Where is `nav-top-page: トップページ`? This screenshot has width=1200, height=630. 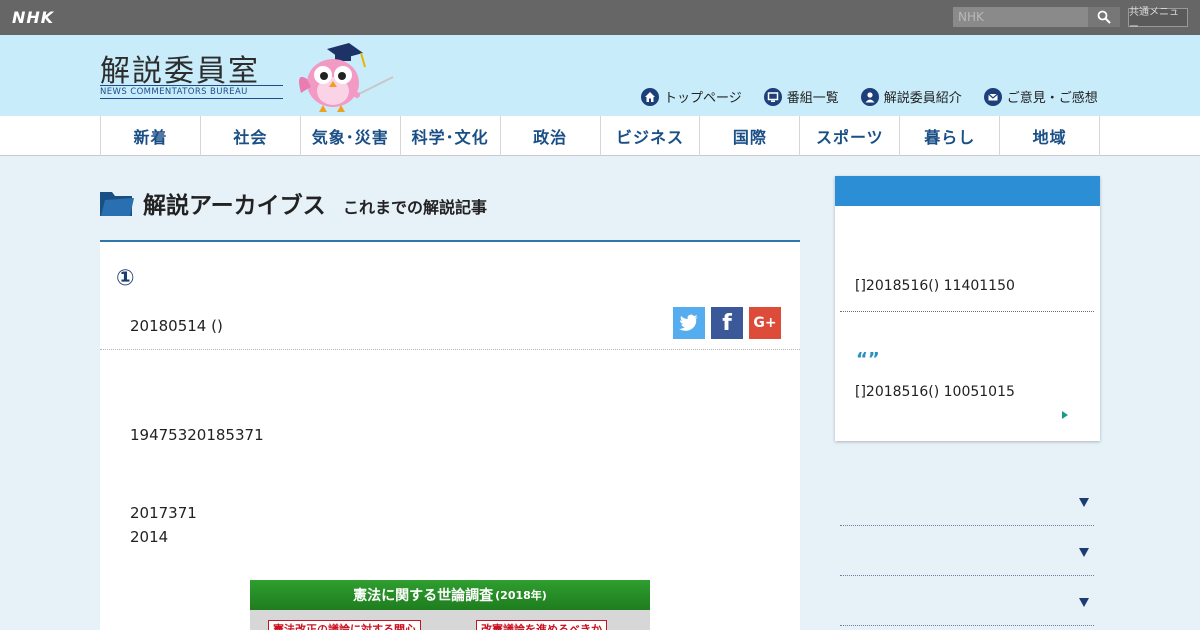
nav-top-page: トップページ is located at coordinates (691, 96).